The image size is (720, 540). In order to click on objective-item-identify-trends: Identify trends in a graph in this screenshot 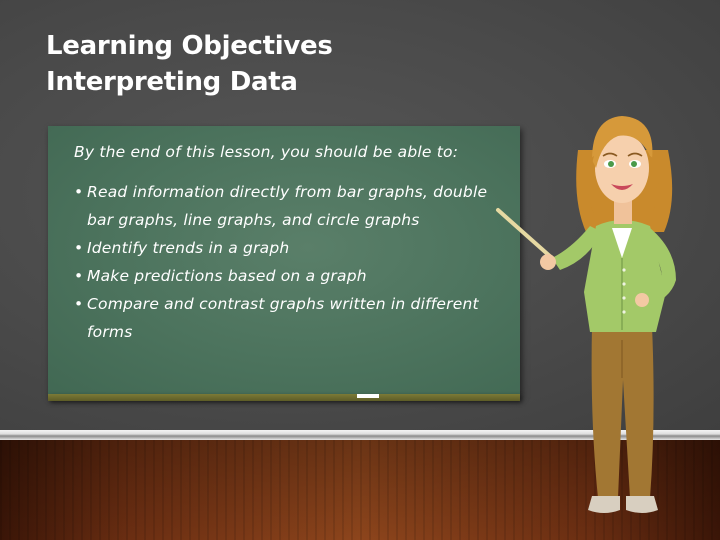, I will do `click(294, 248)`.